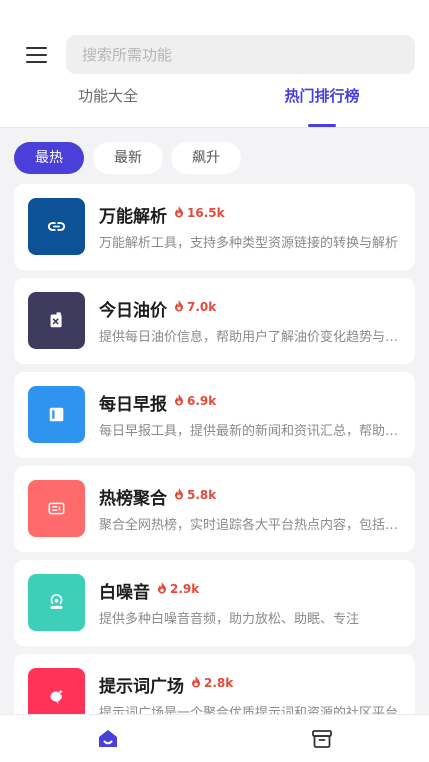 This screenshot has height=762, width=429. Describe the element at coordinates (178, 589) in the screenshot. I see `hot-count: 2.9k` at that location.